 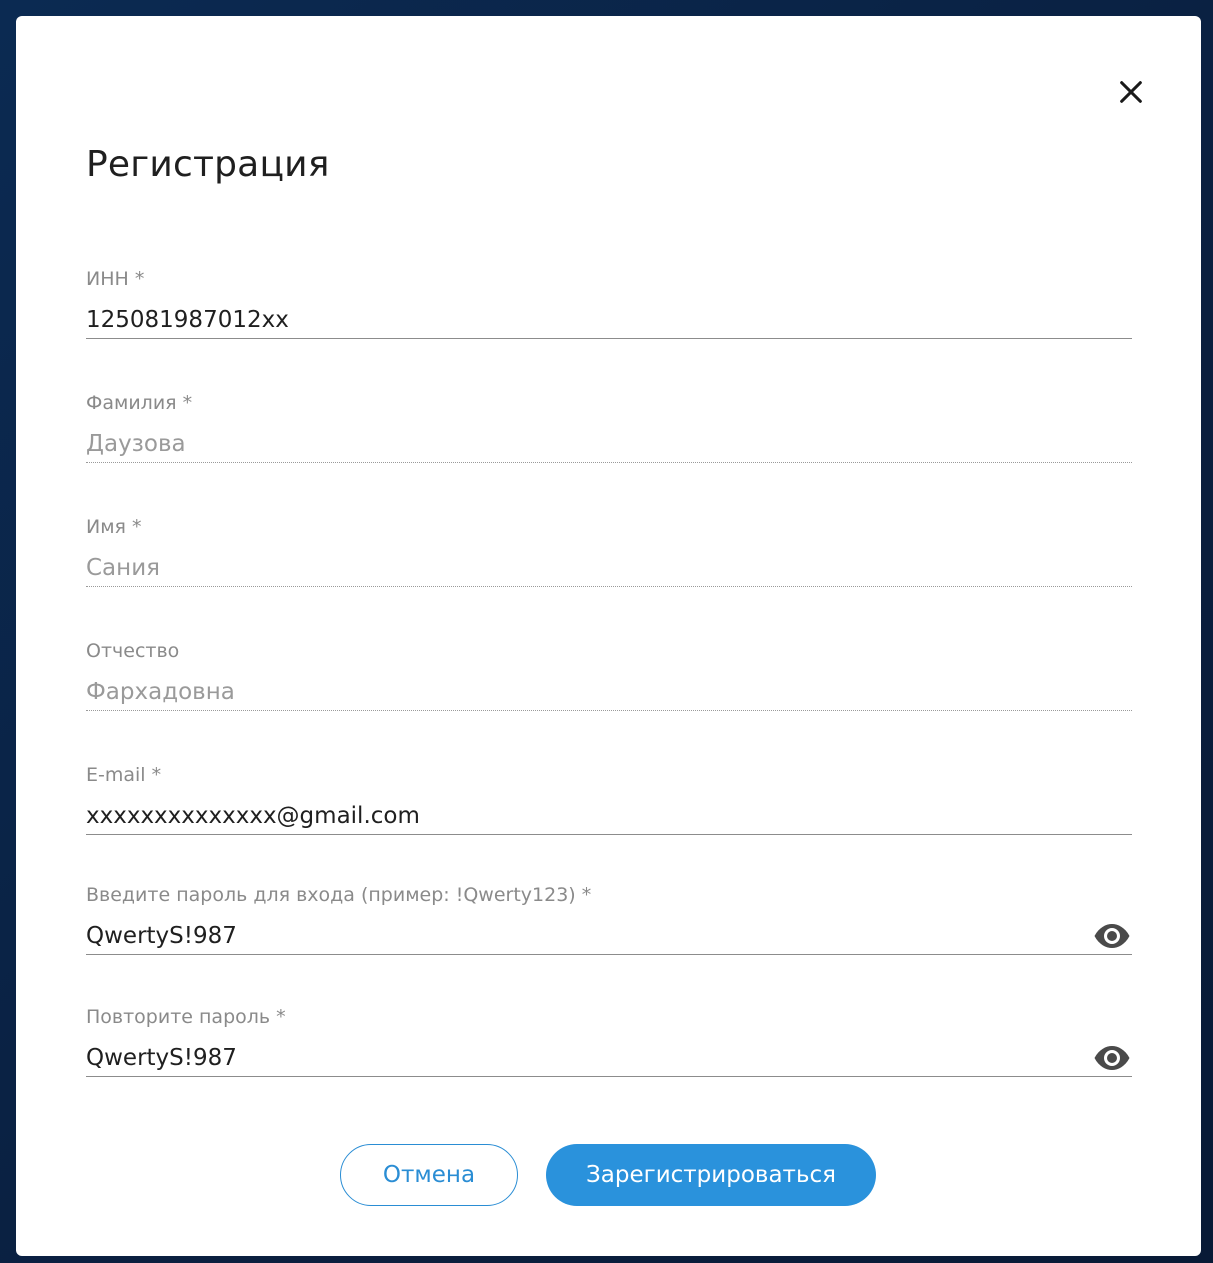 What do you see at coordinates (114, 527) in the screenshot?
I see `first-name-label: Имя *` at bounding box center [114, 527].